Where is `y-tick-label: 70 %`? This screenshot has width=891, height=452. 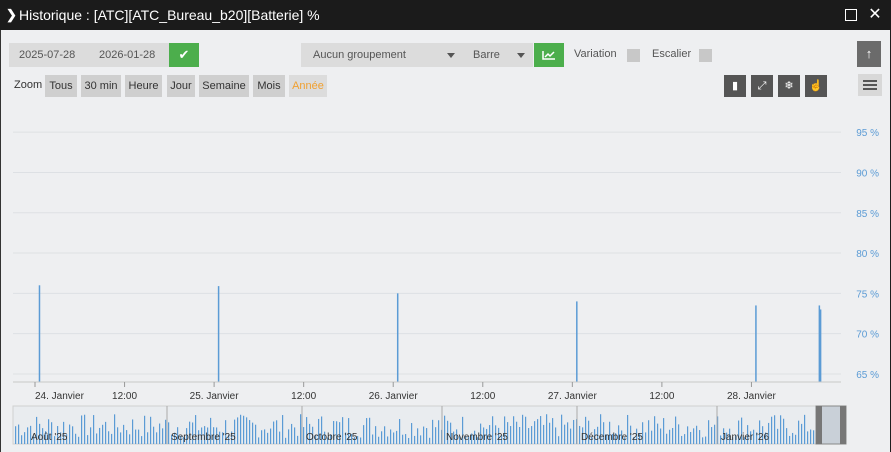
y-tick-label: 70 % is located at coordinates (867, 335).